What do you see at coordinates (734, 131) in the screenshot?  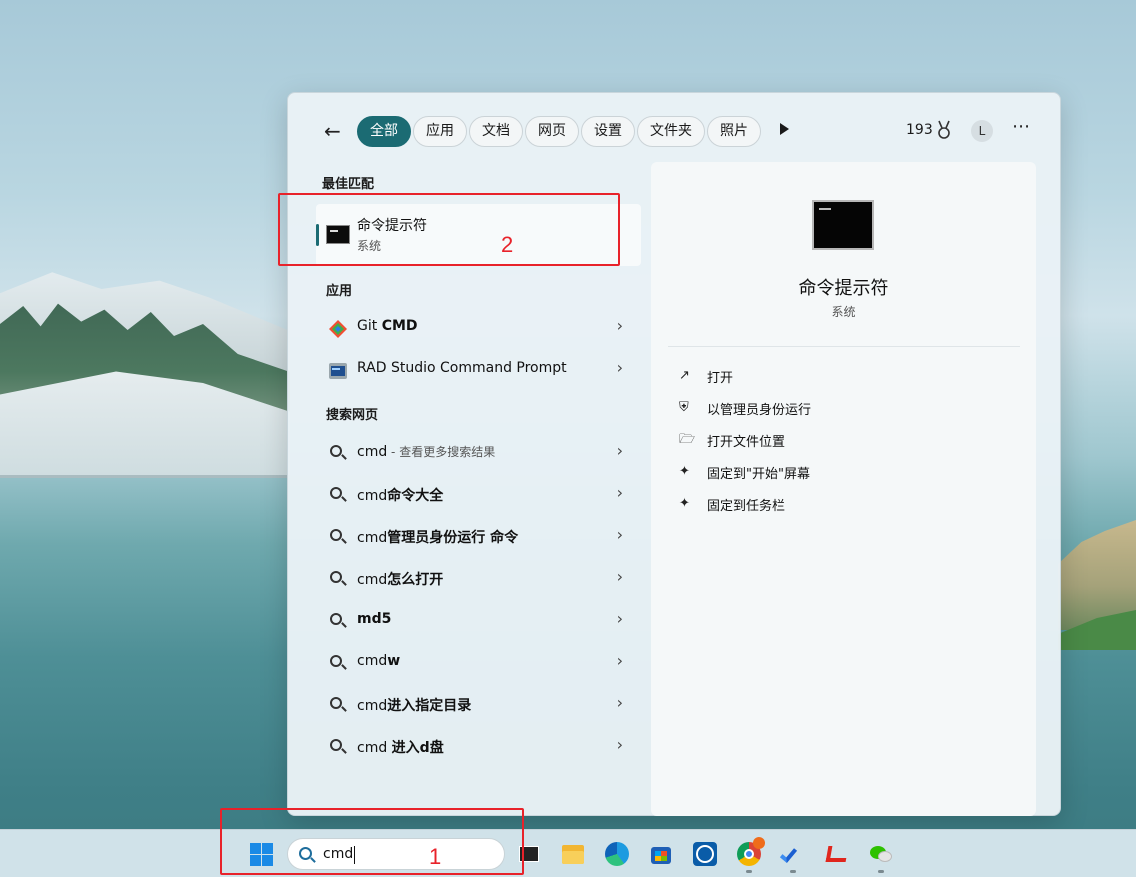 I see `filter-chip-photos: 照片` at bounding box center [734, 131].